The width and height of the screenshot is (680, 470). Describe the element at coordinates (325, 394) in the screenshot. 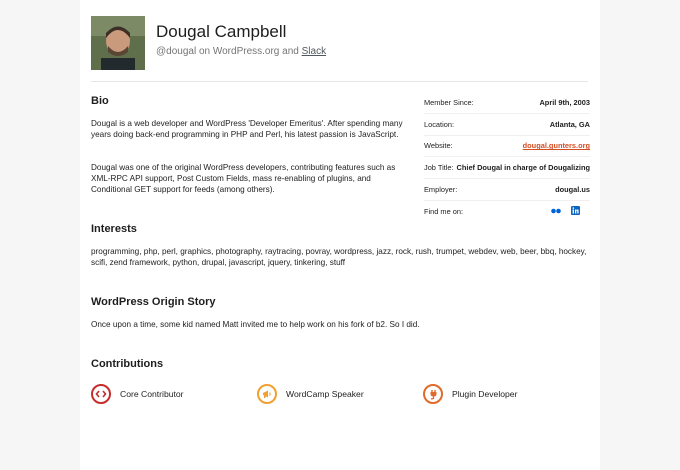

I see `contribution-label: WordCamp Speaker` at that location.